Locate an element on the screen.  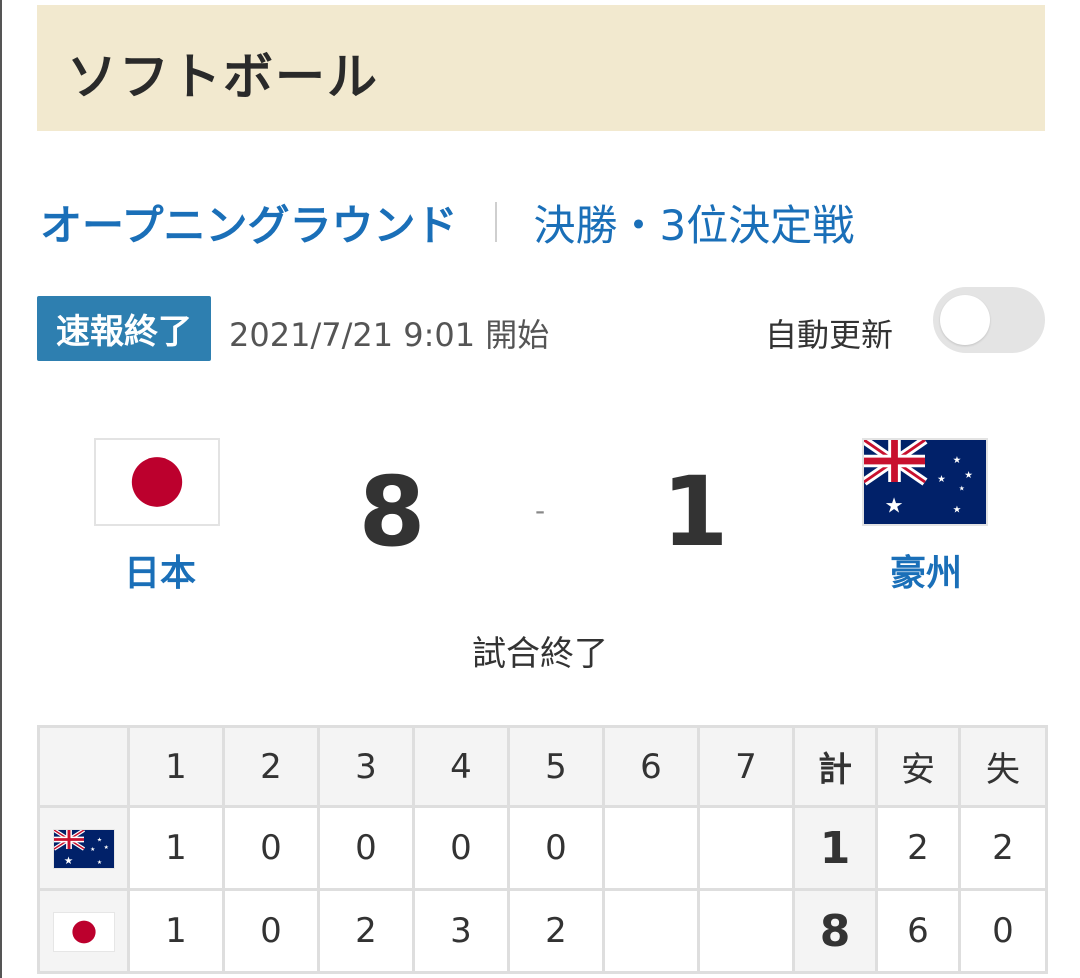
status-badge: 速報終了 is located at coordinates (124, 328).